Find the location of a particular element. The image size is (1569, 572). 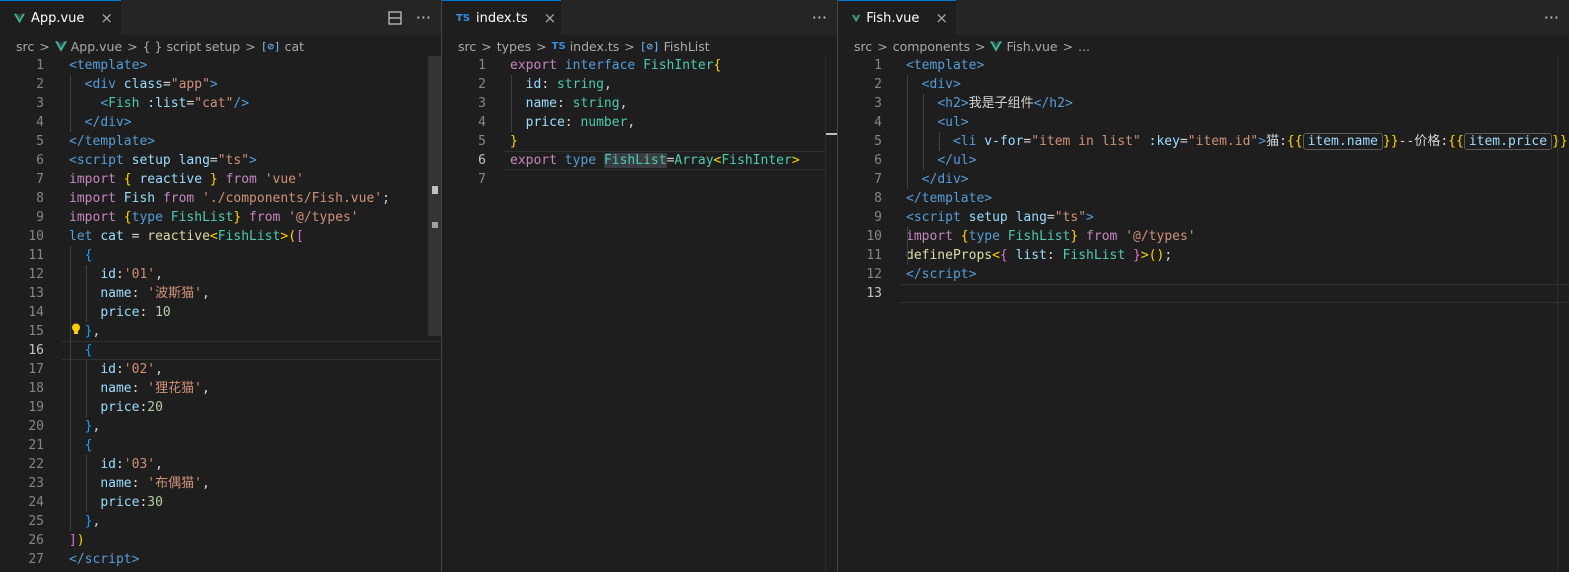

line-number: 23 is located at coordinates (36, 483).